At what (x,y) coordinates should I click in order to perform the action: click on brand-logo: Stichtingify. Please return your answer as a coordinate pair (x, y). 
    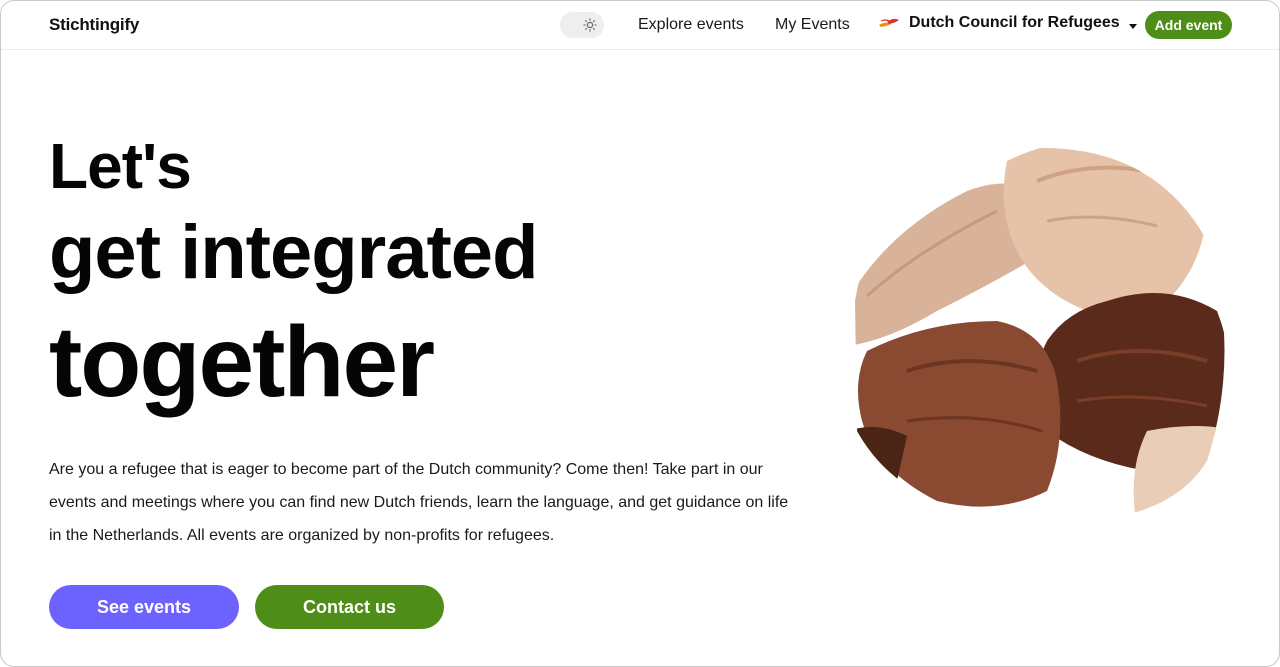
    Looking at the image, I should click on (94, 25).